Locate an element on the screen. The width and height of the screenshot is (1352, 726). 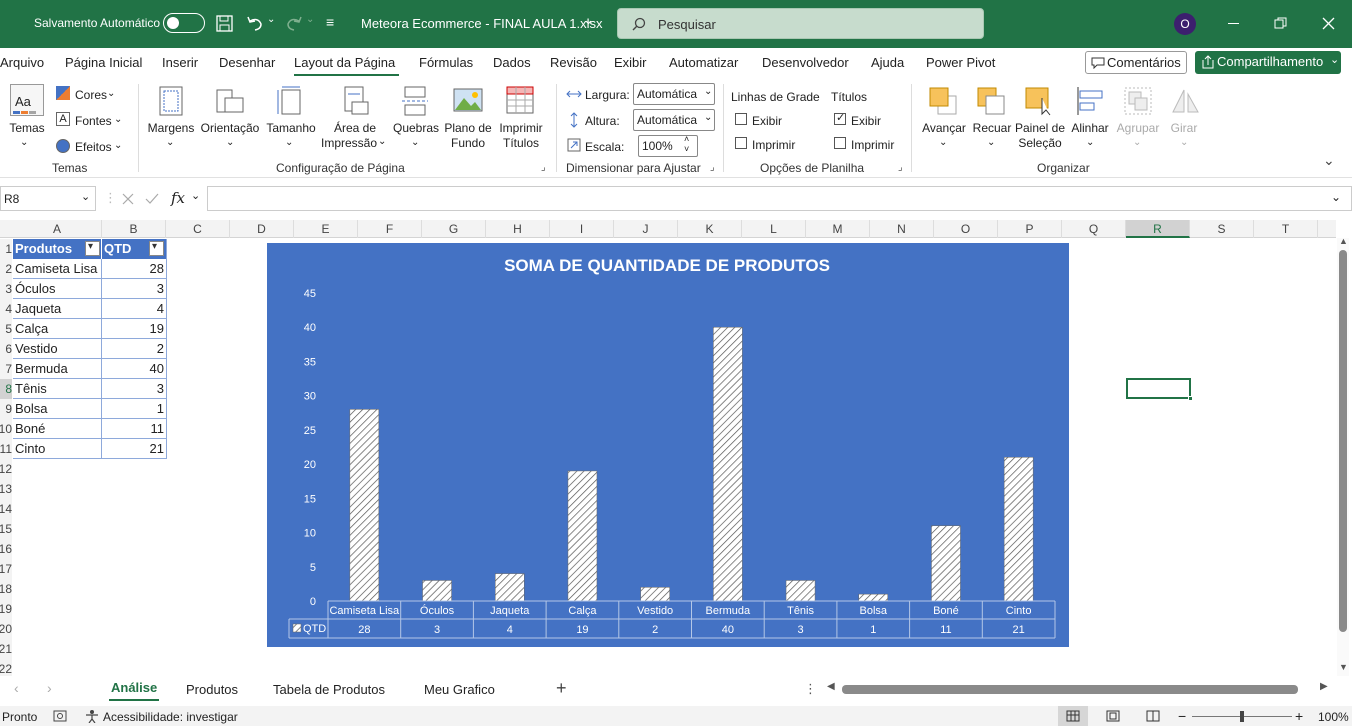
row-header-10: 10 is located at coordinates (6, 429).